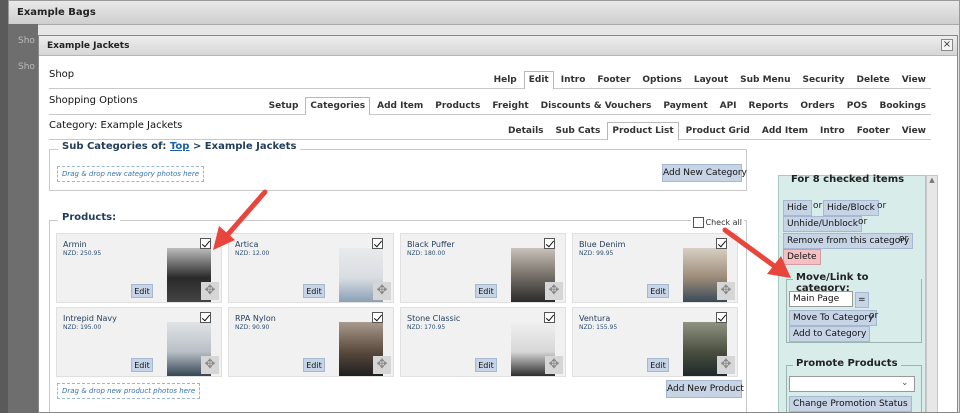 The image size is (960, 413). I want to click on product-card: Ventura NZD: 155.95 Edit ✥, so click(655, 342).